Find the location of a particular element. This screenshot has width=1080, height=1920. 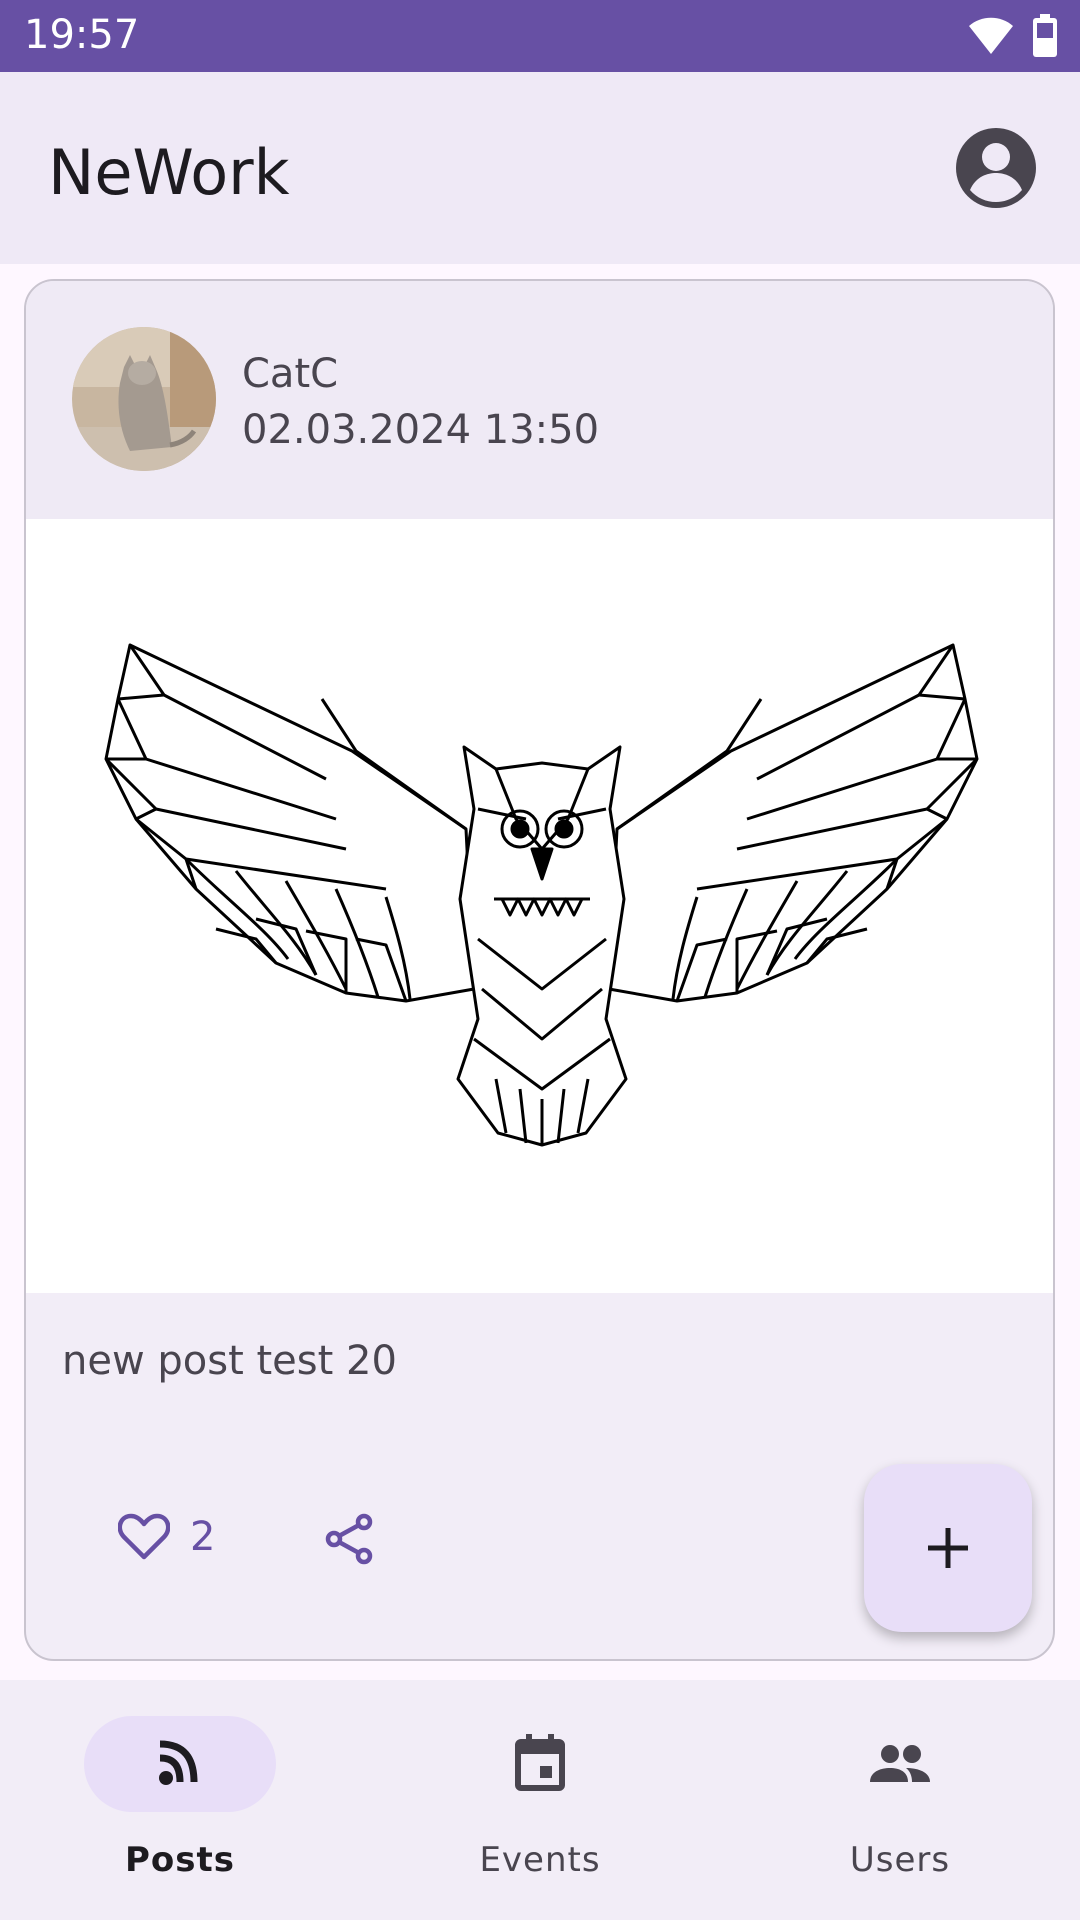

nav-item-events: Events is located at coordinates (540, 1806).